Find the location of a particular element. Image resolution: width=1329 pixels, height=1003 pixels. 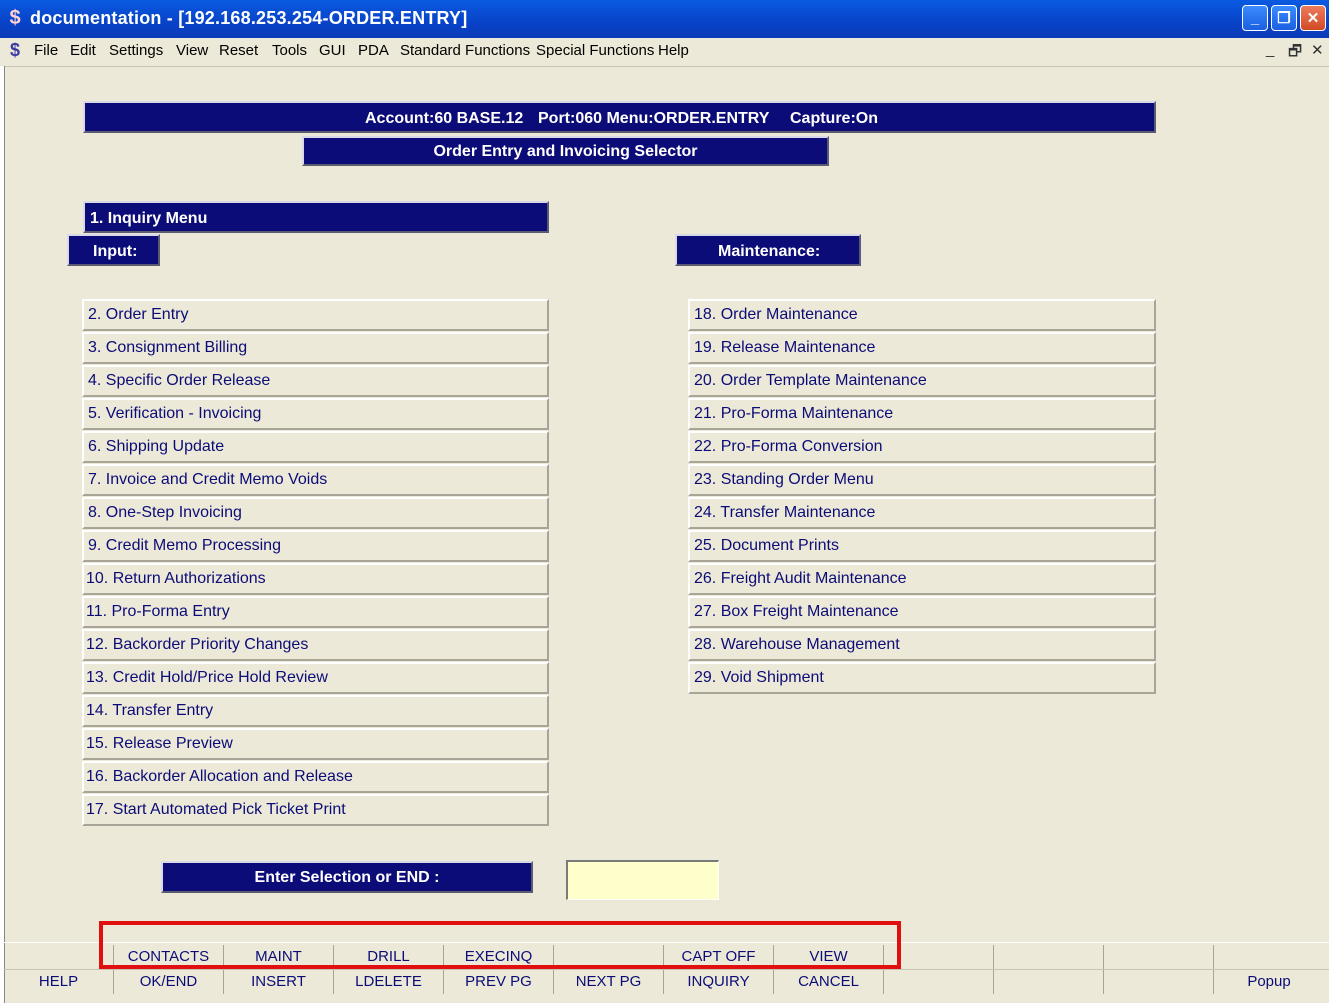

page-title: Order Entry and Invoicing Selector is located at coordinates (565, 151).